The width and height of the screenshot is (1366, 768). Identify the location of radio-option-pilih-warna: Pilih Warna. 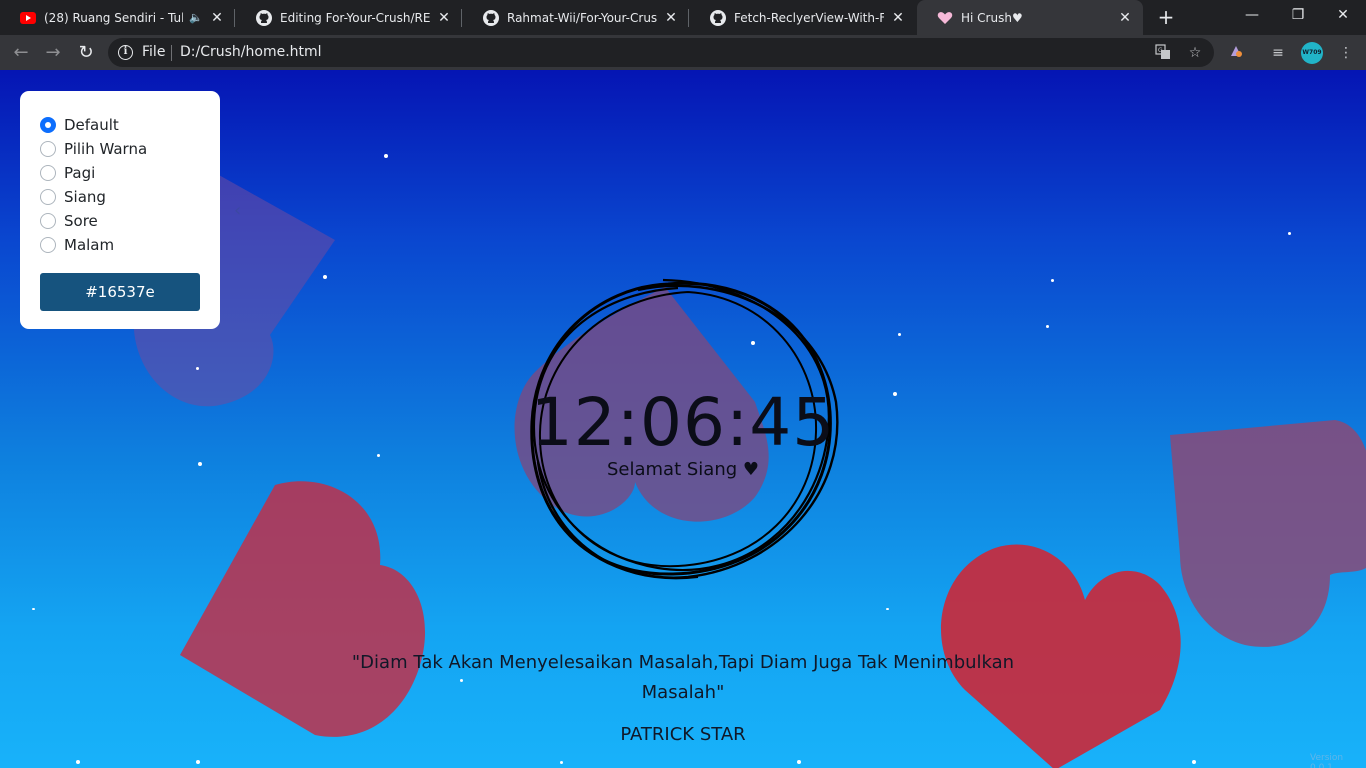
(120, 149).